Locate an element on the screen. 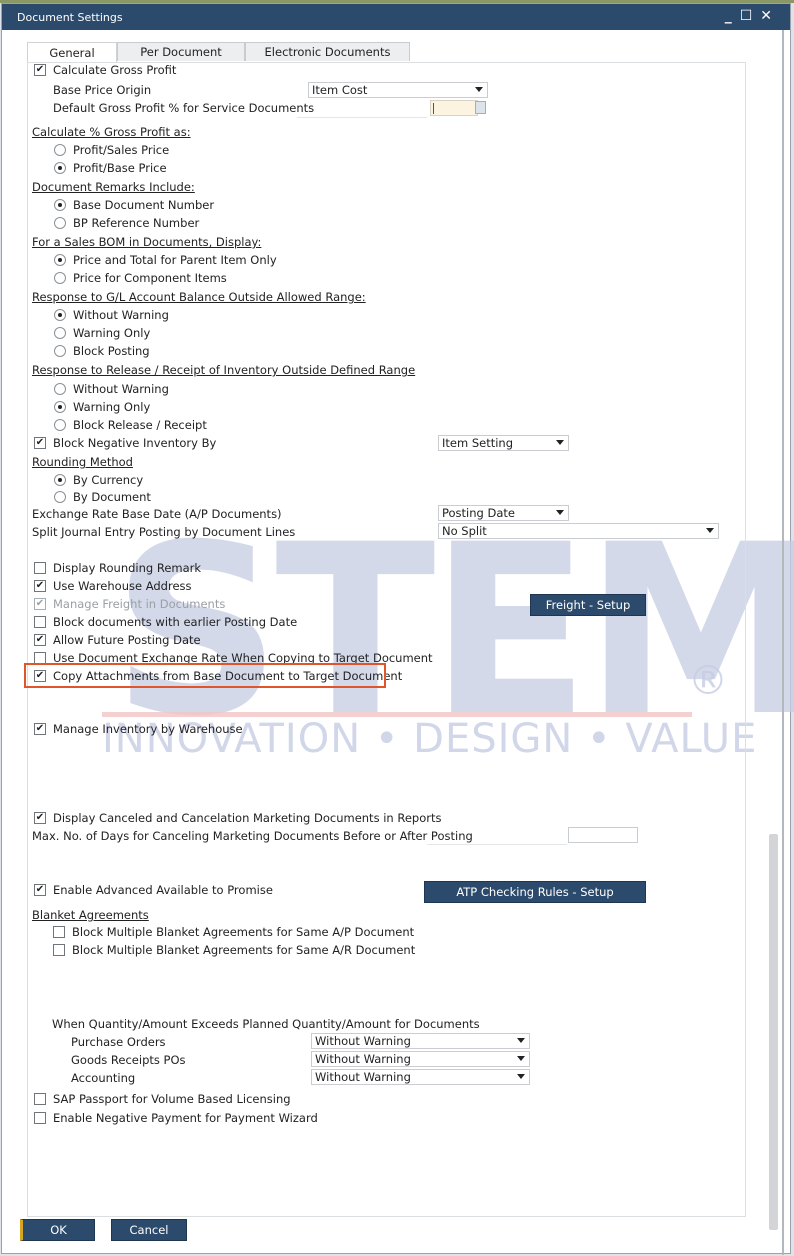 This screenshot has width=794, height=1256. atp-checking-rules-button: ATP Checking Rules - Setup is located at coordinates (535, 892).